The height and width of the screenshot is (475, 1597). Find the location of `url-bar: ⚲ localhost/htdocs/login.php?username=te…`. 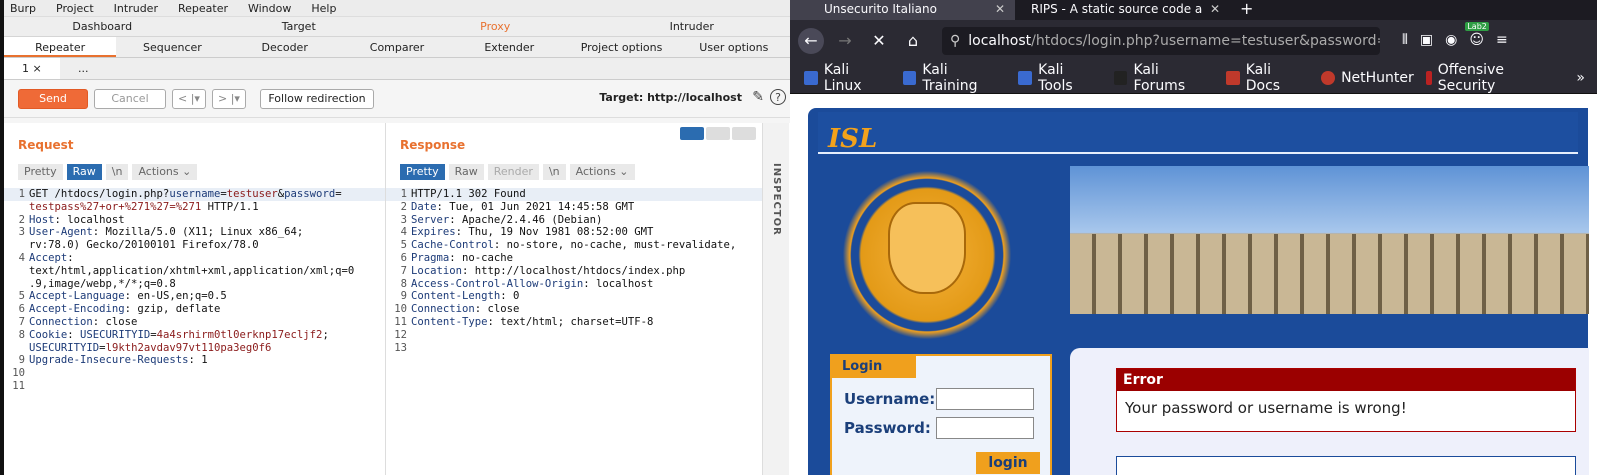

url-bar: ⚲ localhost/htdocs/login.php?username=te… is located at coordinates (1161, 41).